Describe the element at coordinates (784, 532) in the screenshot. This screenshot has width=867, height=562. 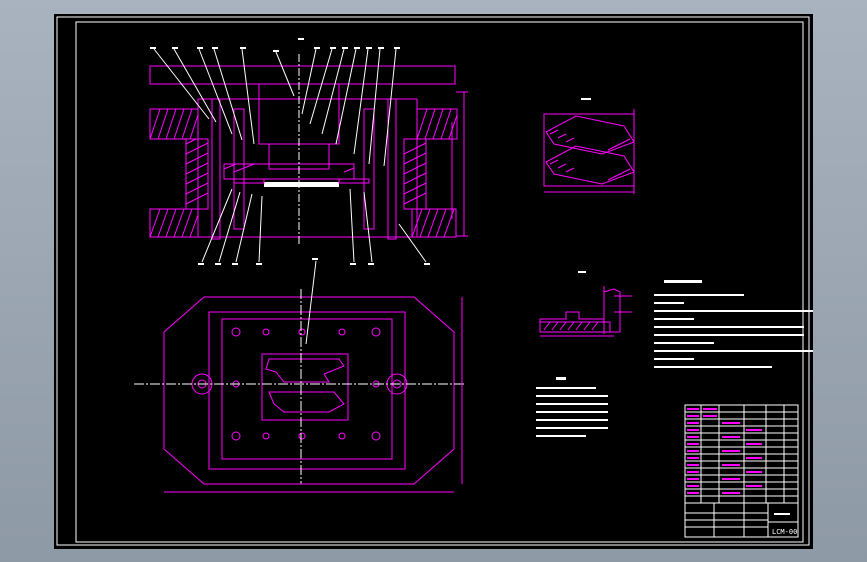
I see `drawing-number: LCM-00` at that location.